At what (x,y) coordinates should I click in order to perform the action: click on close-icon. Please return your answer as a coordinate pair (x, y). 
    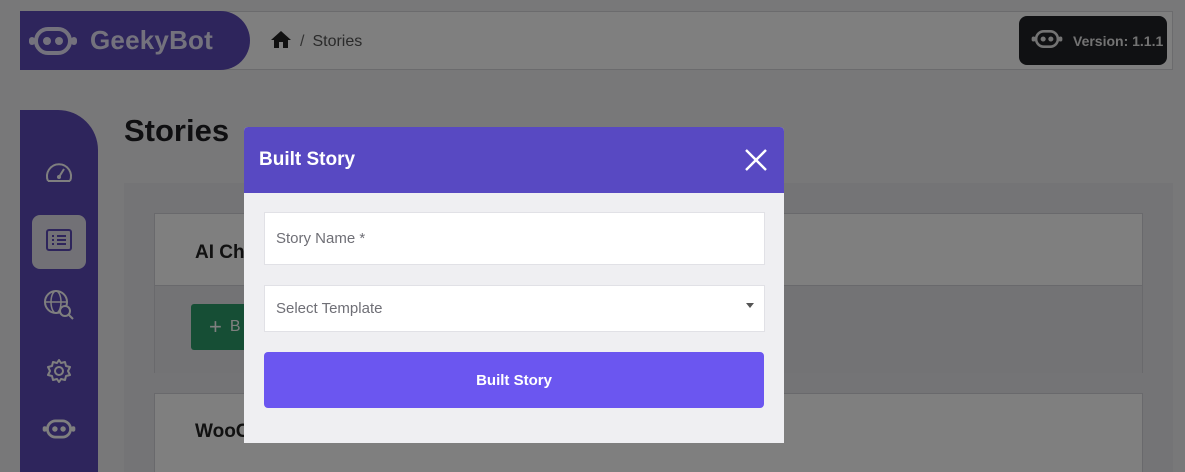
    Looking at the image, I should click on (756, 160).